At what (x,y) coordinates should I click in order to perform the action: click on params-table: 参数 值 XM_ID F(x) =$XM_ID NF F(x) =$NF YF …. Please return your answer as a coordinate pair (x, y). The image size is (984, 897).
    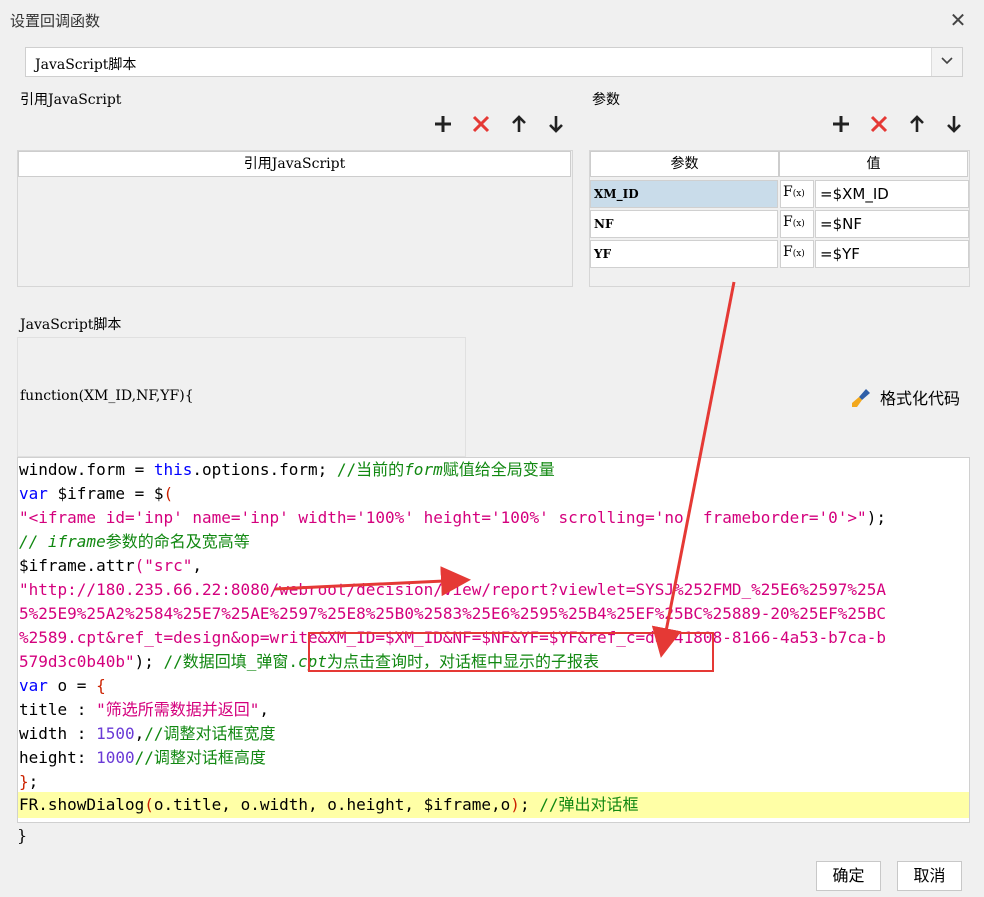
    Looking at the image, I should click on (779, 218).